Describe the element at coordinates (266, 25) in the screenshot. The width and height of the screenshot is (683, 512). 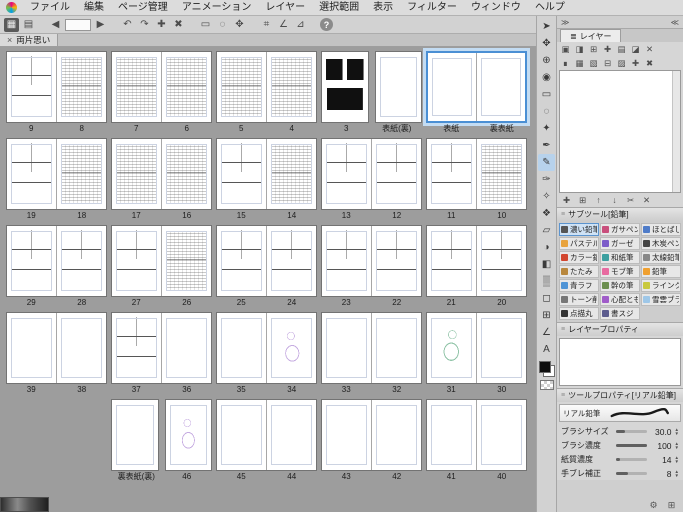
I see `grid-button: ⌗` at that location.